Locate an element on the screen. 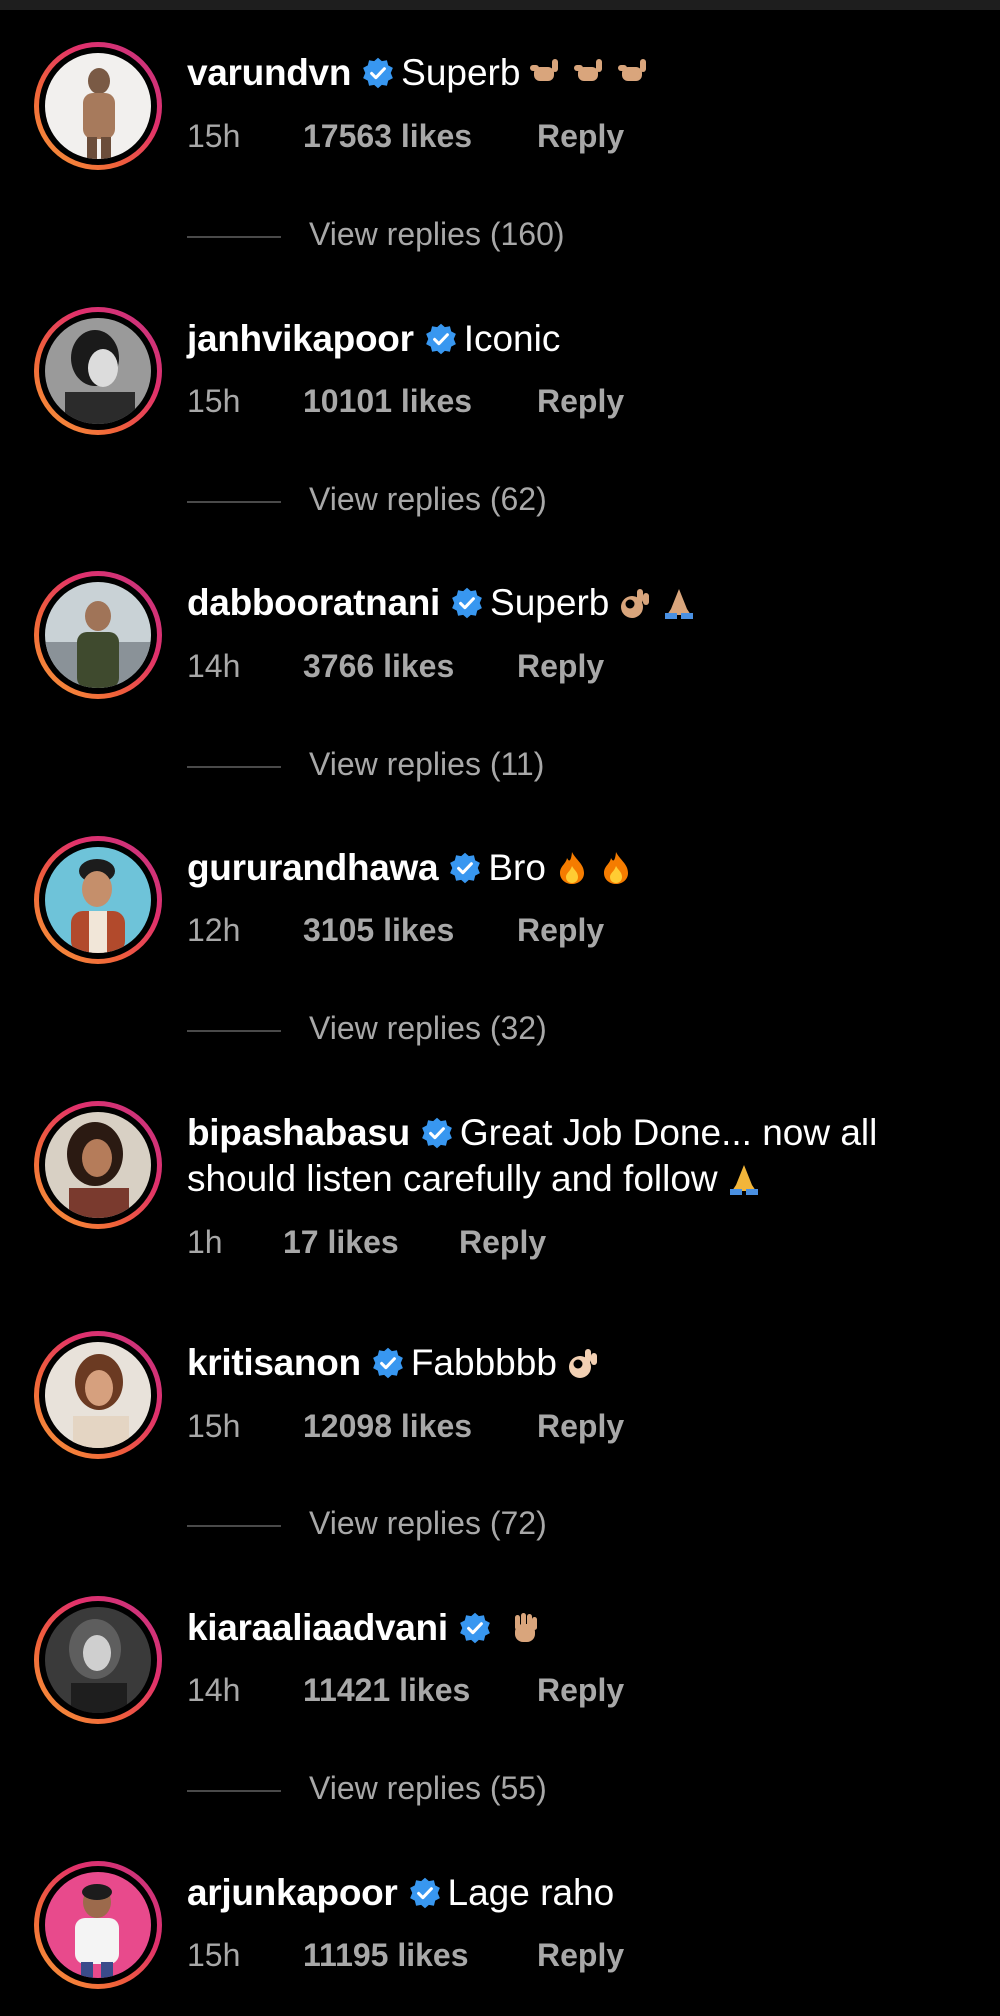  likes-count: 17 likes is located at coordinates (371, 1242).